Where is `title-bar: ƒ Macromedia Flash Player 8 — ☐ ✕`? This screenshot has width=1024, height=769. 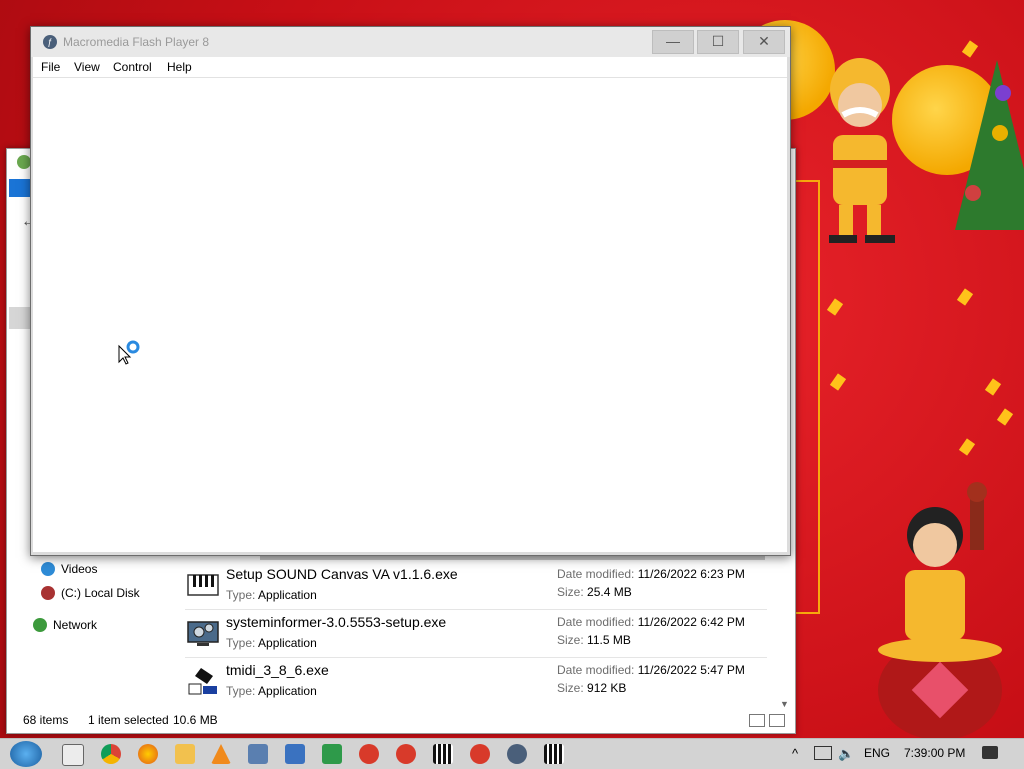 title-bar: ƒ Macromedia Flash Player 8 — ☐ ✕ is located at coordinates (410, 42).